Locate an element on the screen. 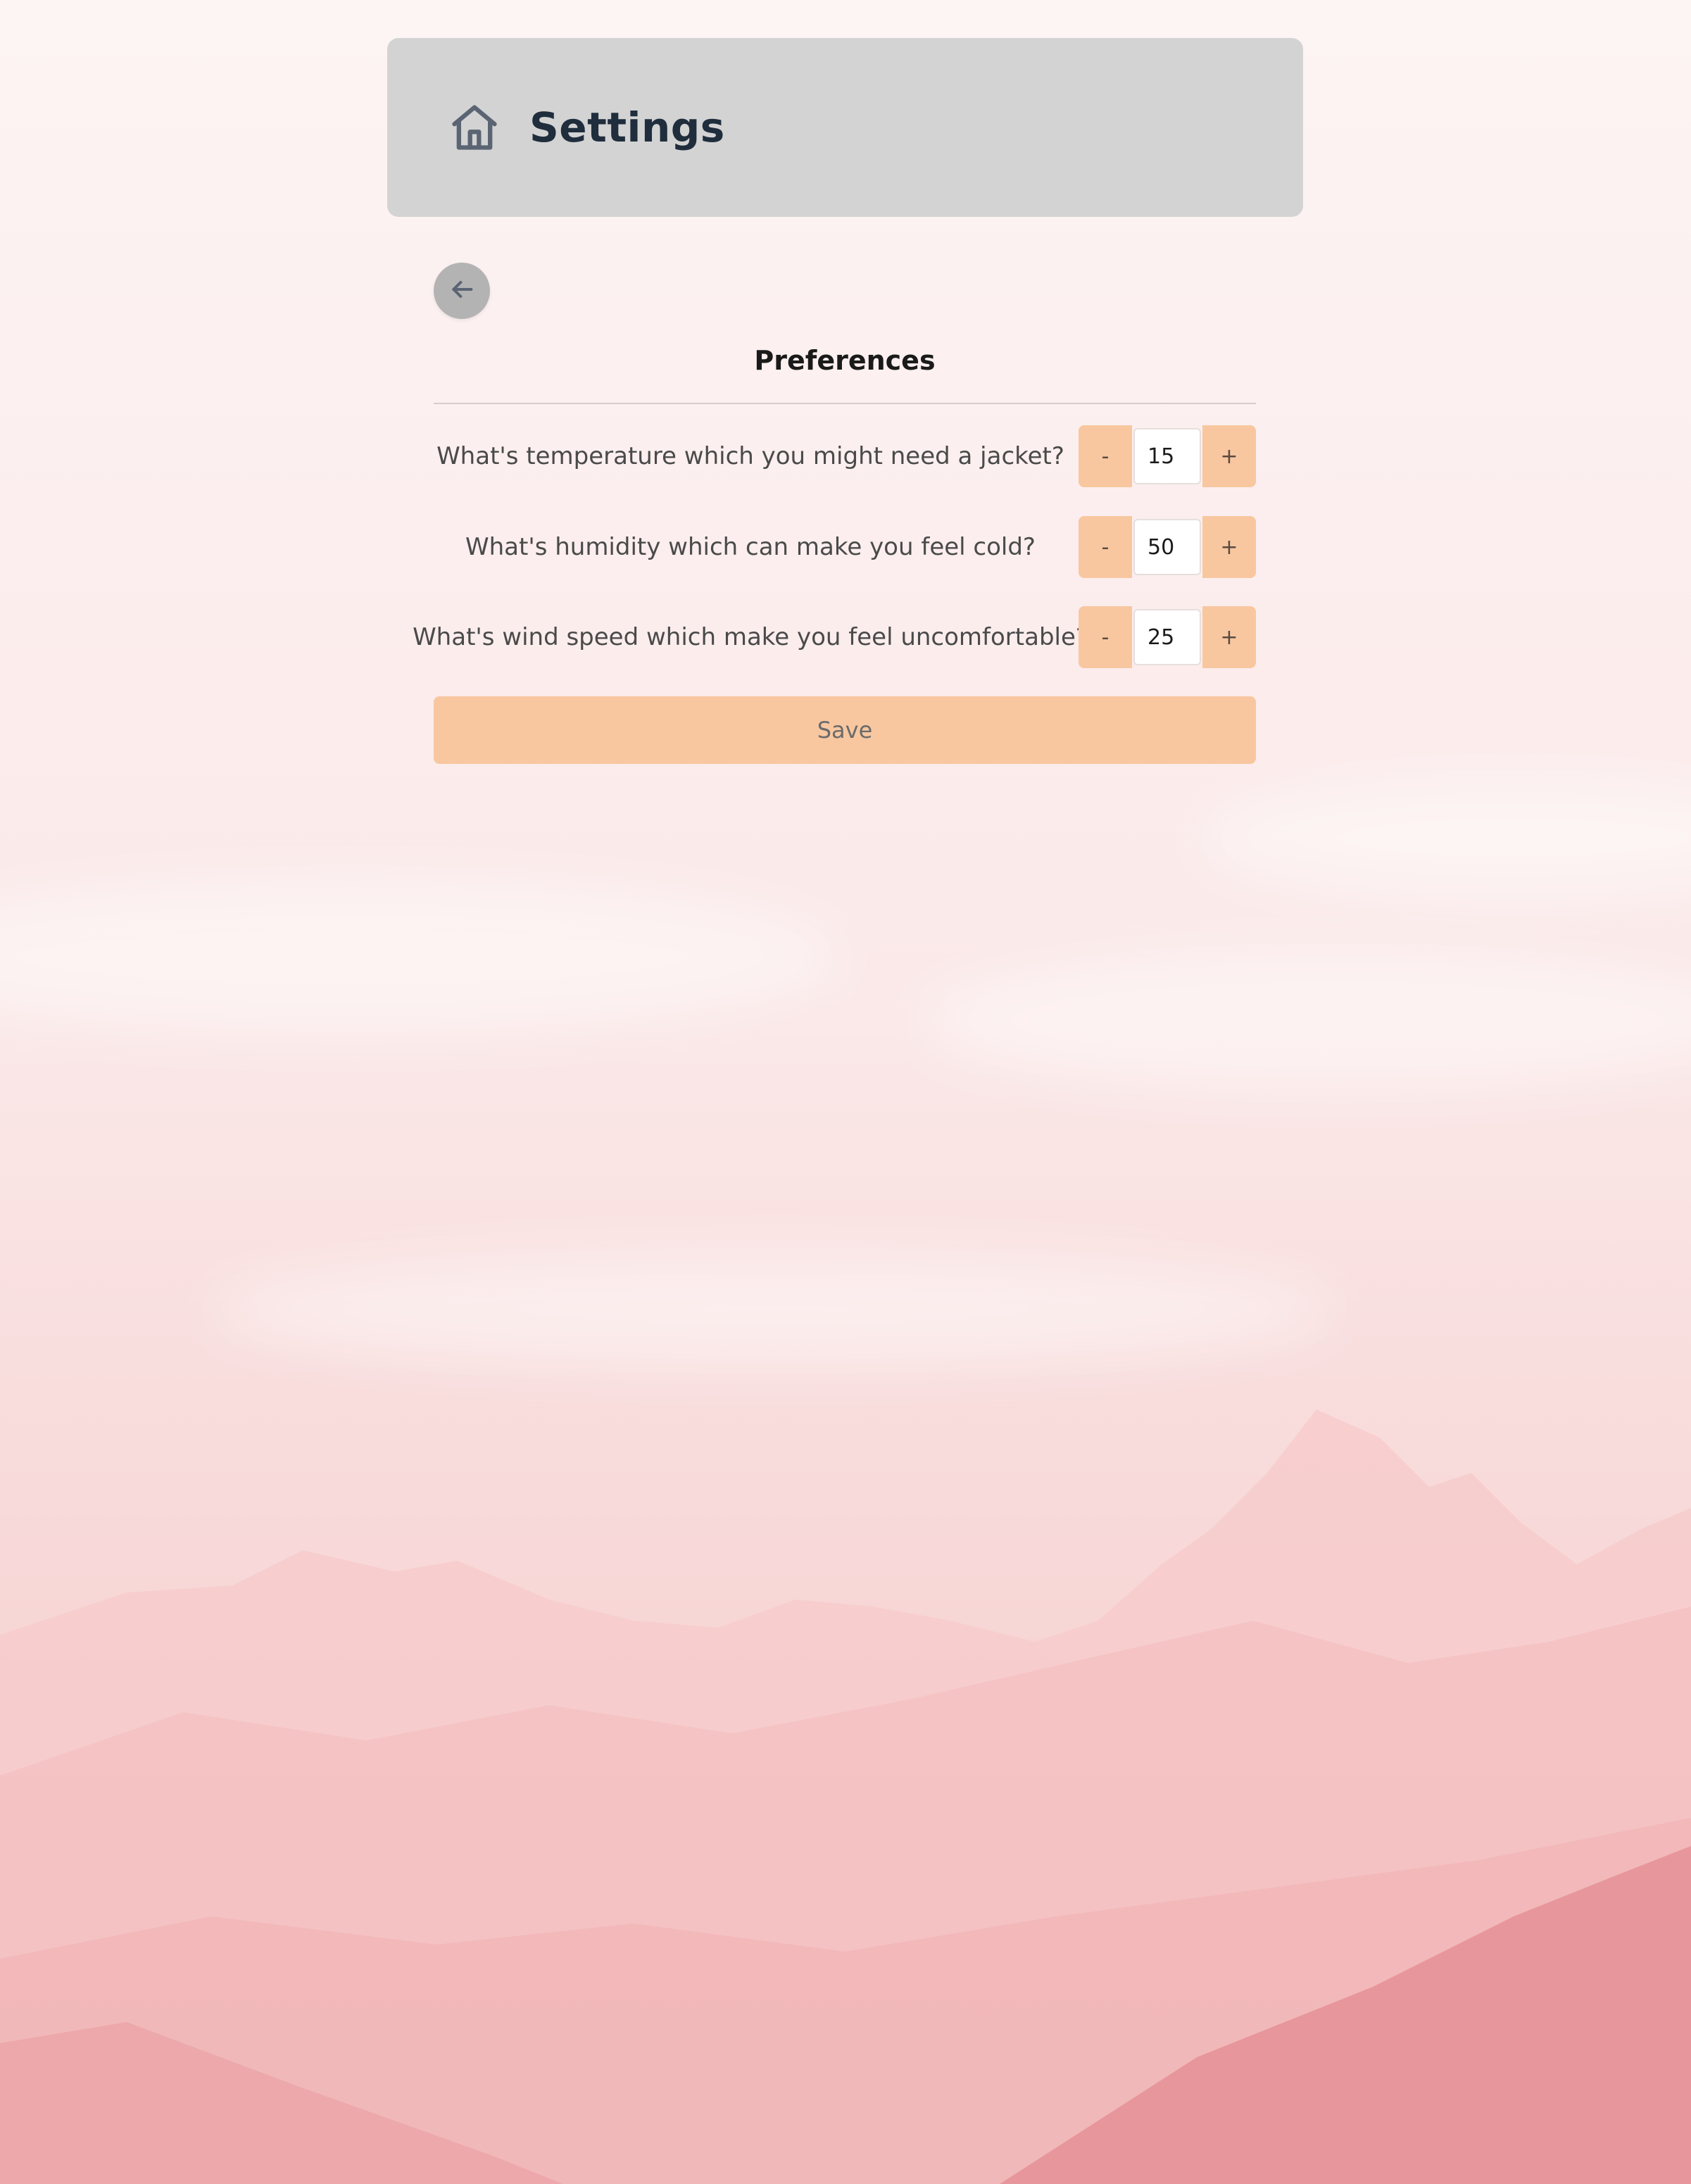 Image resolution: width=1691 pixels, height=2184 pixels. home-icon is located at coordinates (474, 127).